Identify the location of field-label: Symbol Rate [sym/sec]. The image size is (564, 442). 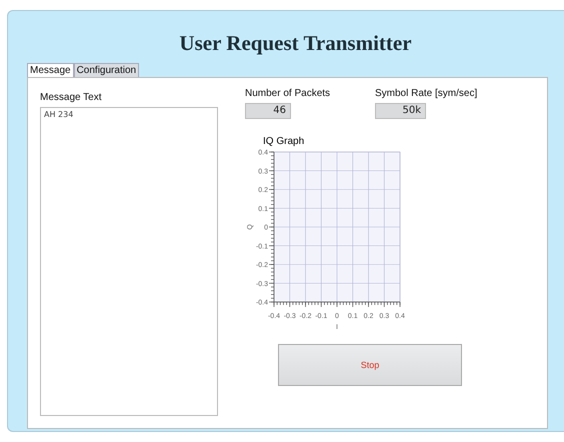
(426, 94).